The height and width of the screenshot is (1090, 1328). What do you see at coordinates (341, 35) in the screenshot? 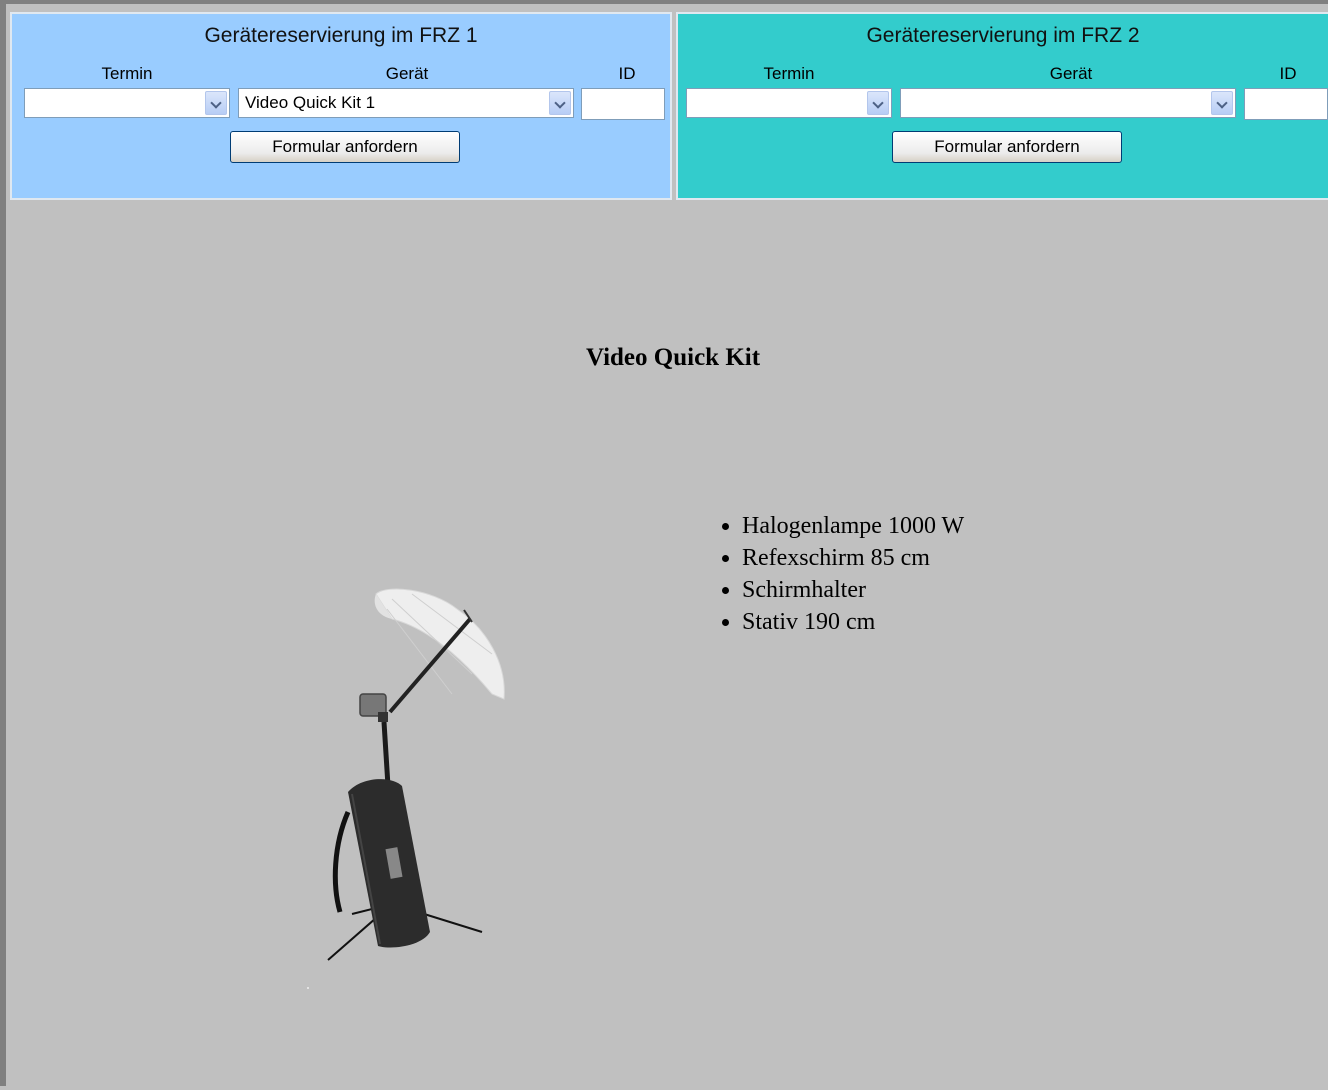
I see `frz1-title: Gerätereservierung im FRZ 1` at bounding box center [341, 35].